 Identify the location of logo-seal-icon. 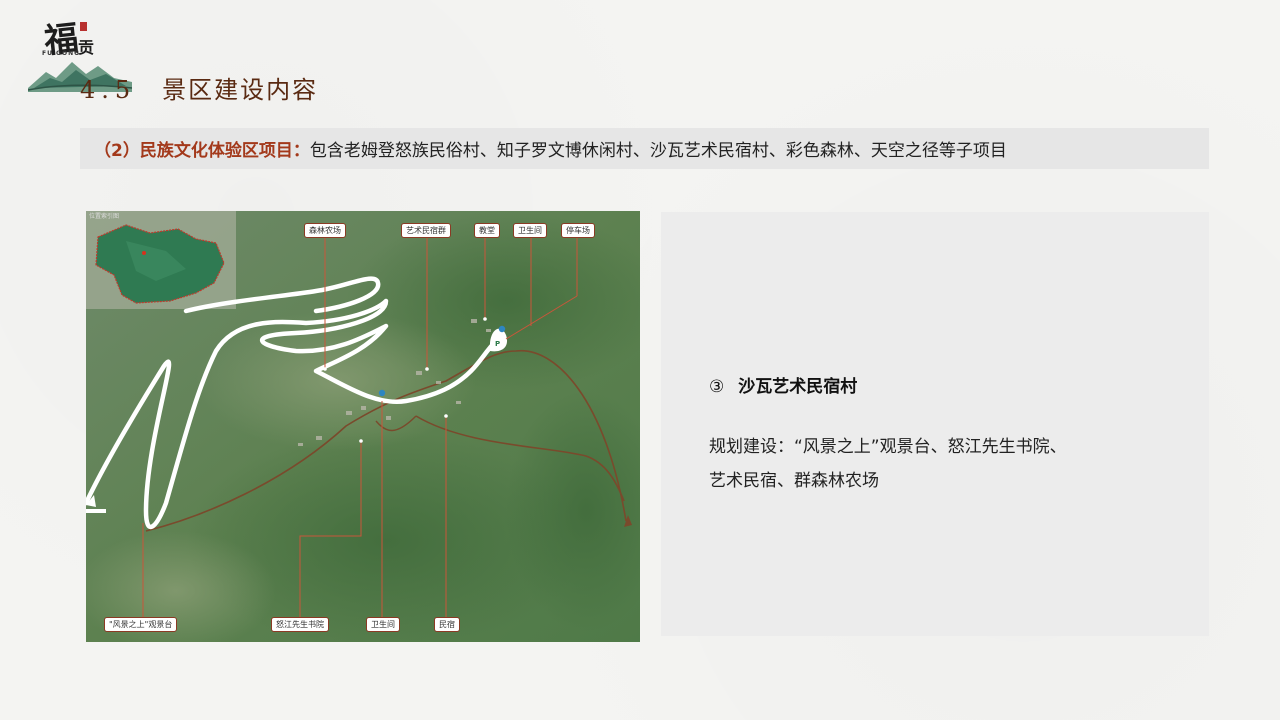
(83, 26).